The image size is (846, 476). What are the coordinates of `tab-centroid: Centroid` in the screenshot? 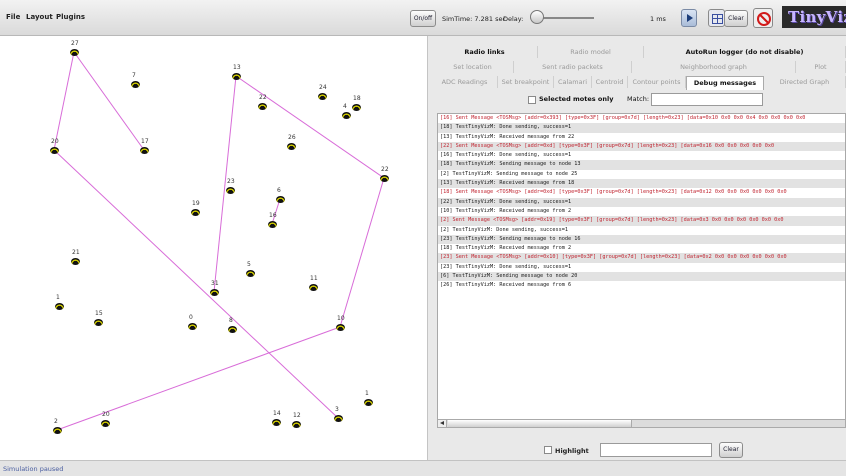 It's located at (610, 82).